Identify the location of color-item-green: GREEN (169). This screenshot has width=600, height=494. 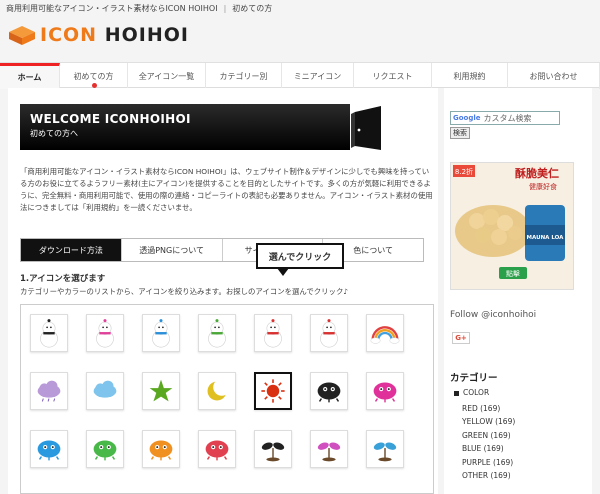
(488, 435).